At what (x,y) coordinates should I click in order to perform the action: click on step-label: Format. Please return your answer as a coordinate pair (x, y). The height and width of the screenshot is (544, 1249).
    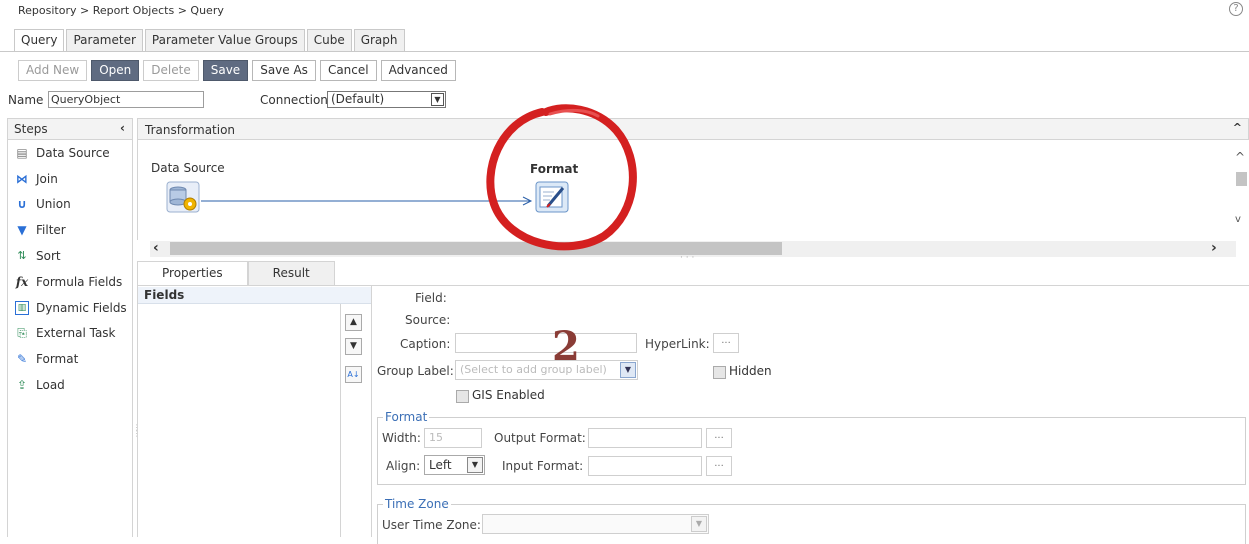
    Looking at the image, I should click on (57, 359).